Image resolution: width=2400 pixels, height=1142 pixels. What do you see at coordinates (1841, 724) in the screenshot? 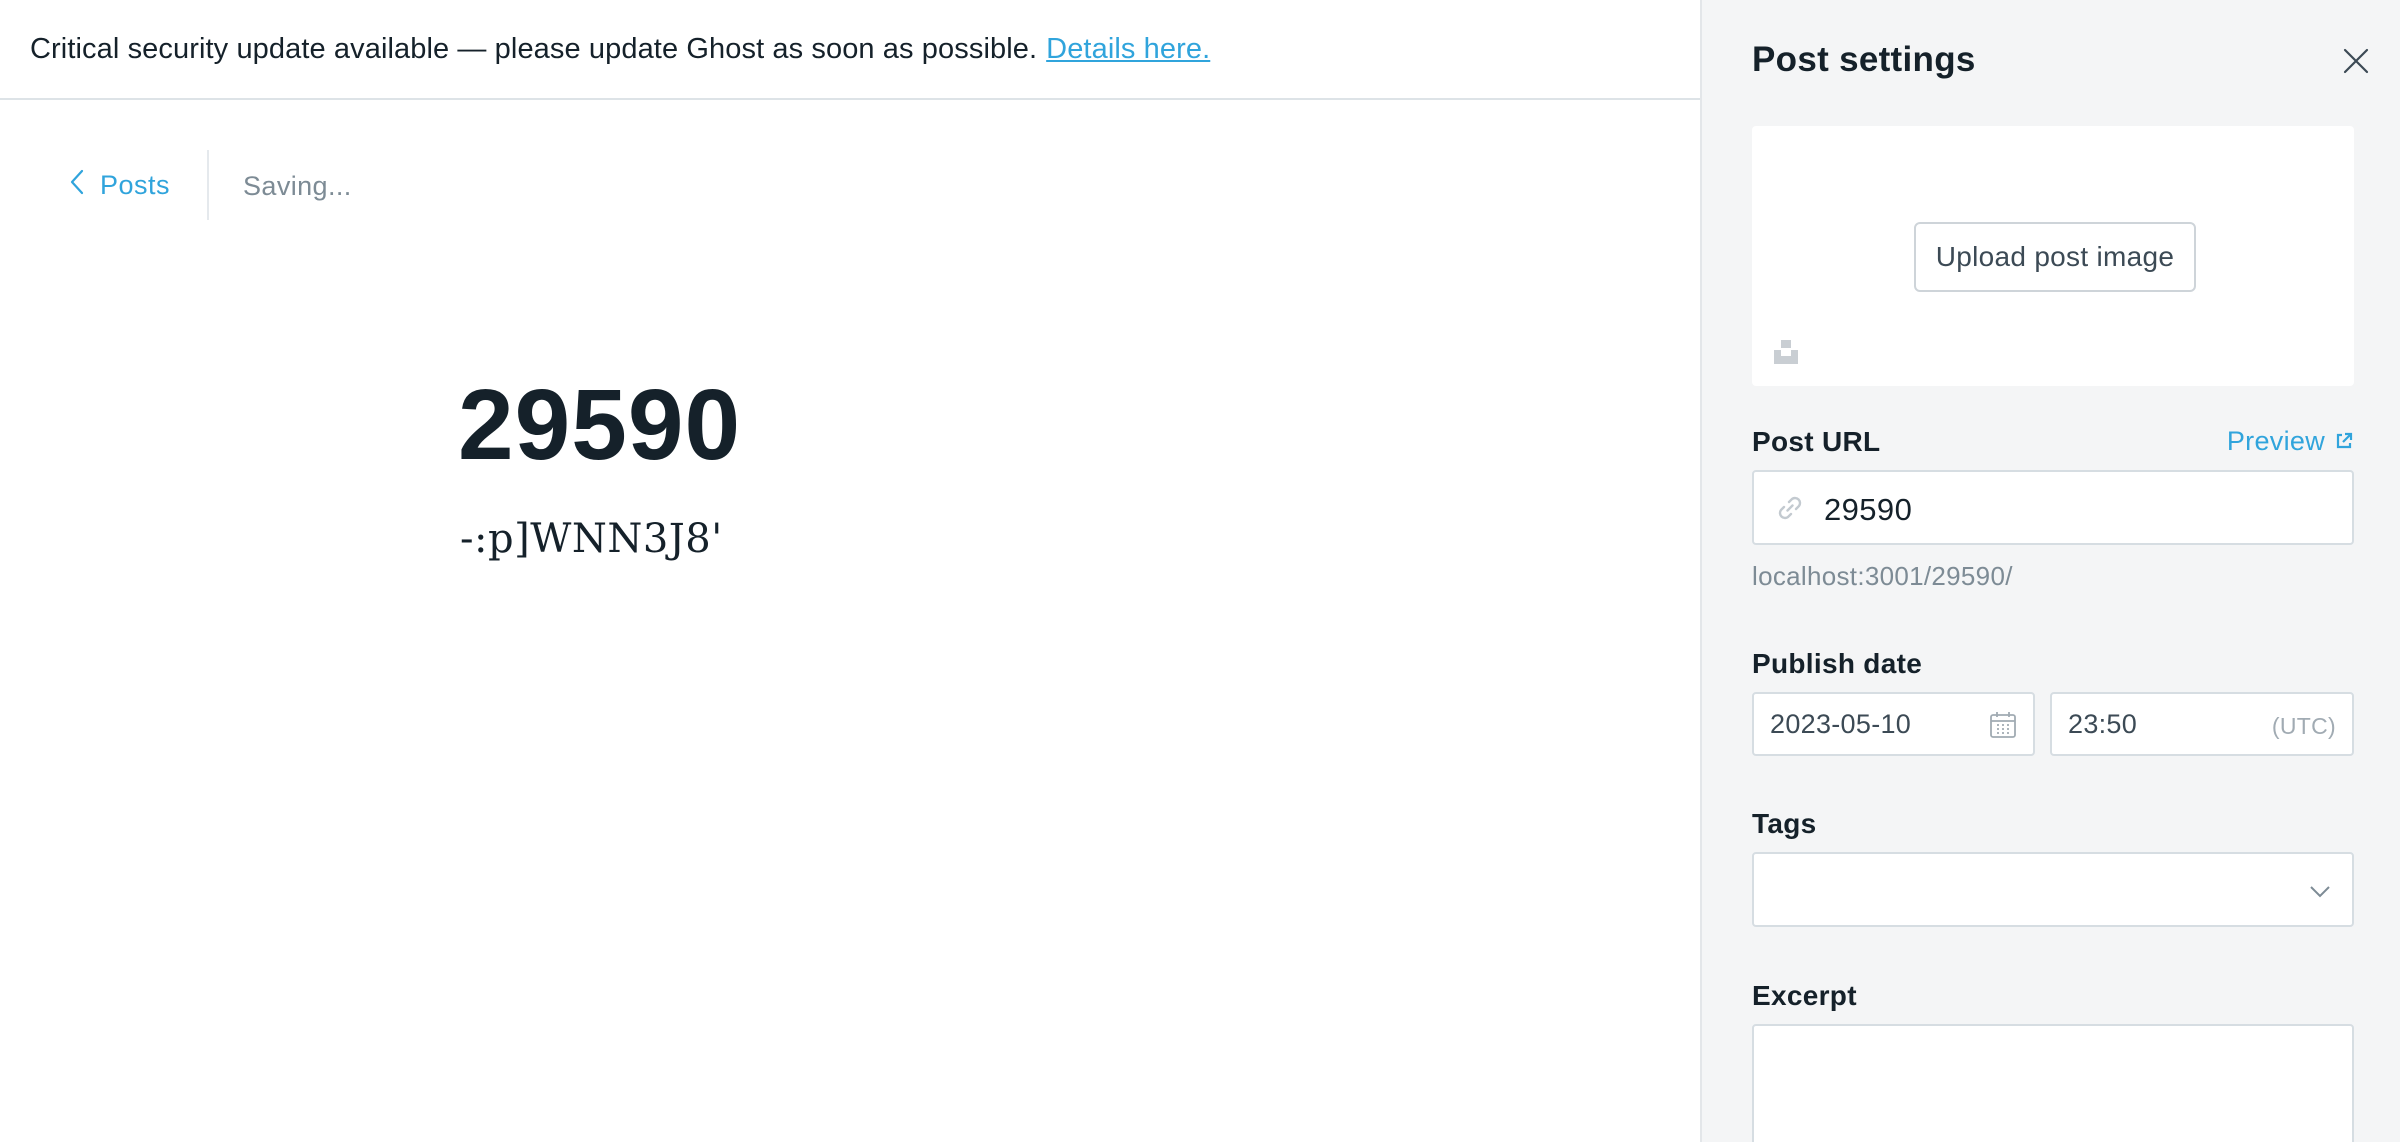
I see `publish-date-value: 2023-05-10` at bounding box center [1841, 724].